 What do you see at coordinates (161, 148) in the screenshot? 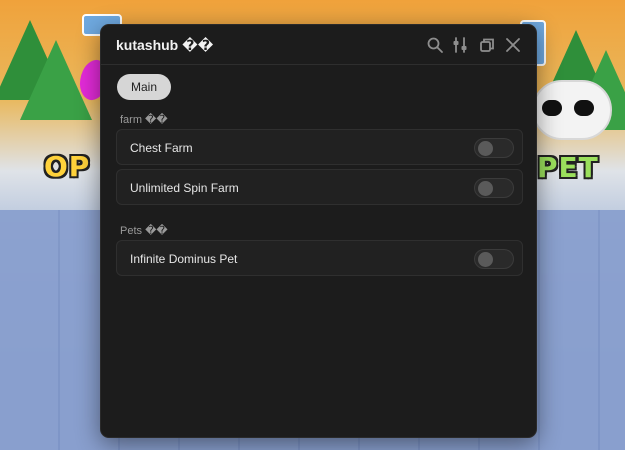
I see `toggle-label: Chest Farm` at bounding box center [161, 148].